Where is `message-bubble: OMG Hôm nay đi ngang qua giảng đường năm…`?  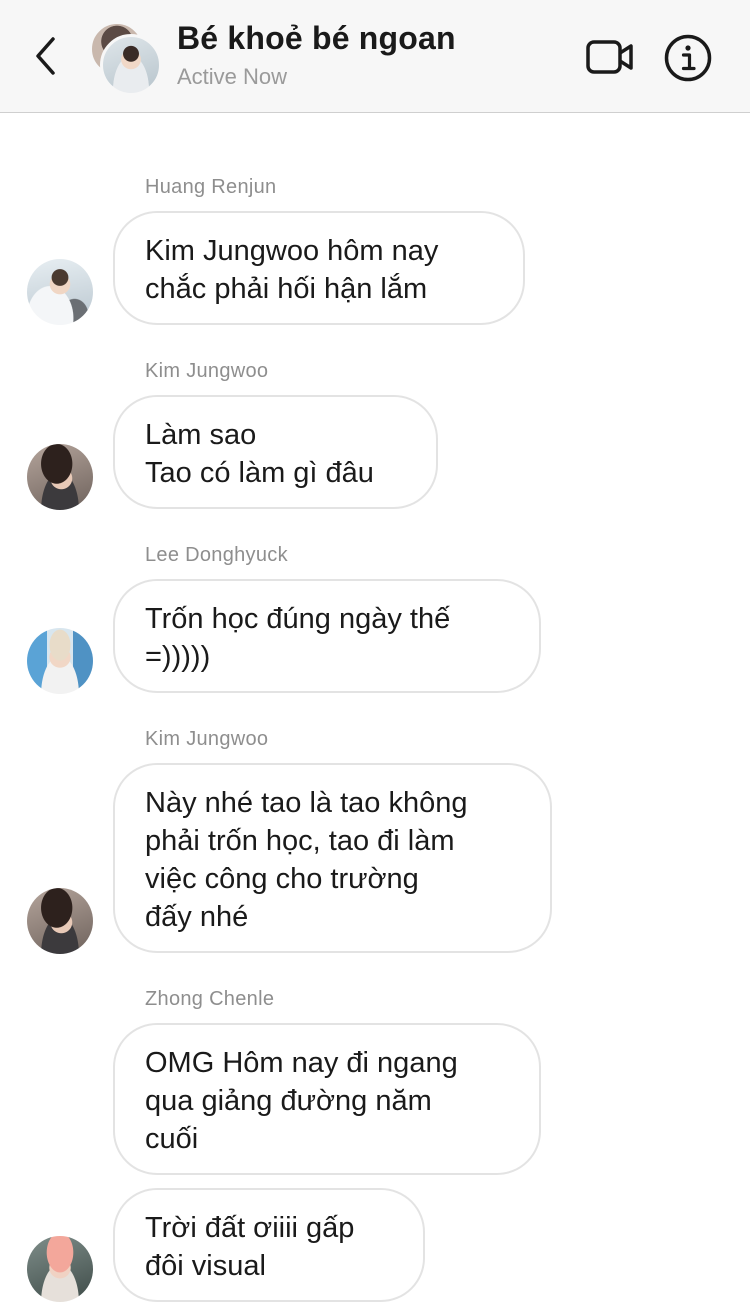 message-bubble: OMG Hôm nay đi ngang qua giảng đường năm… is located at coordinates (327, 1099).